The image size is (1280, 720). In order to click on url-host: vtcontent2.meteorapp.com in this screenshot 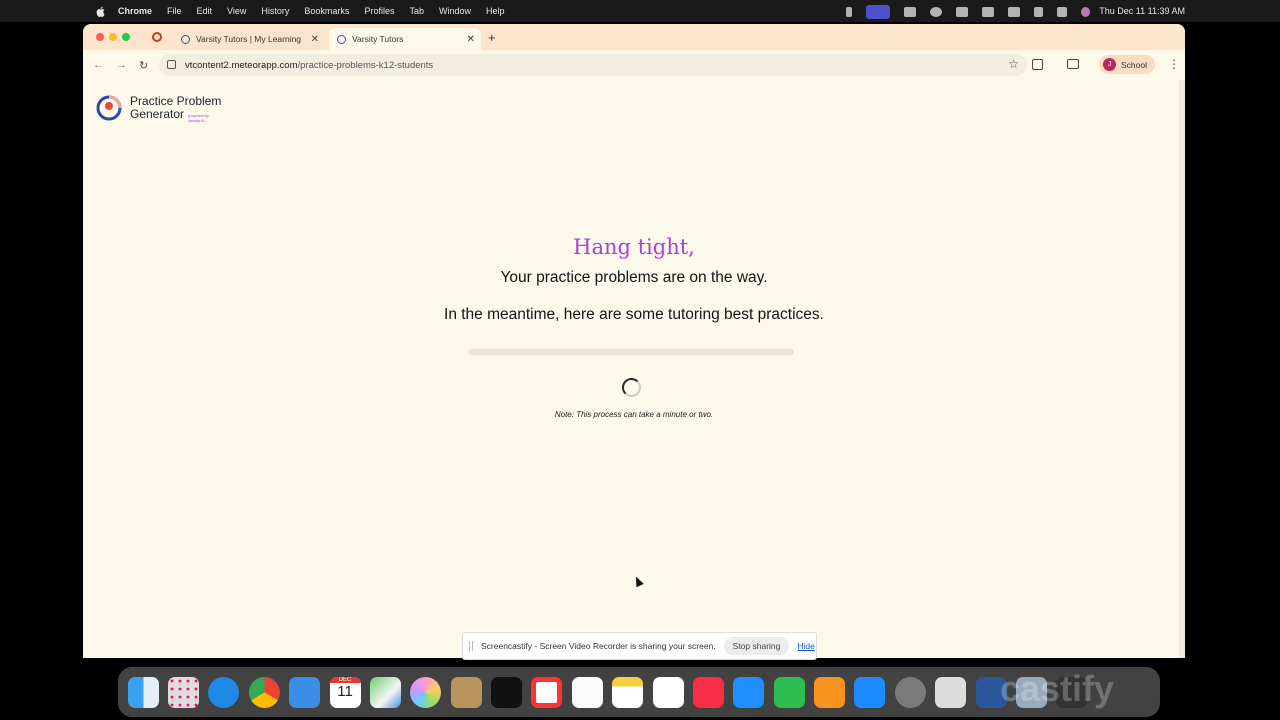, I will do `click(241, 65)`.